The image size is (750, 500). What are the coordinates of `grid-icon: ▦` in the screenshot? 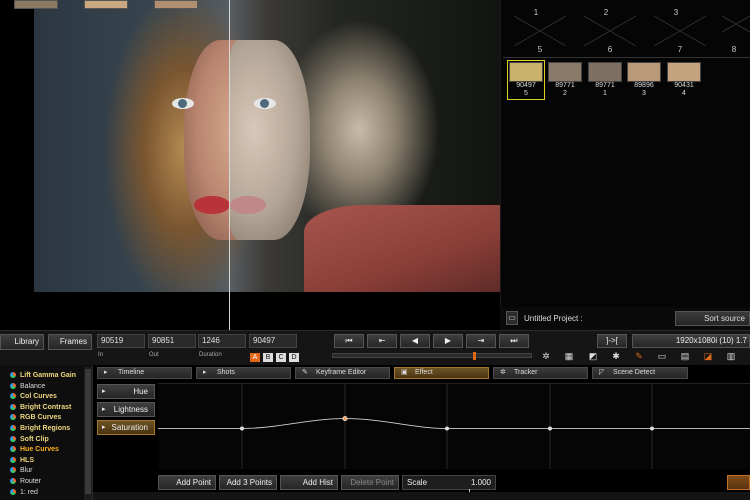 It's located at (569, 356).